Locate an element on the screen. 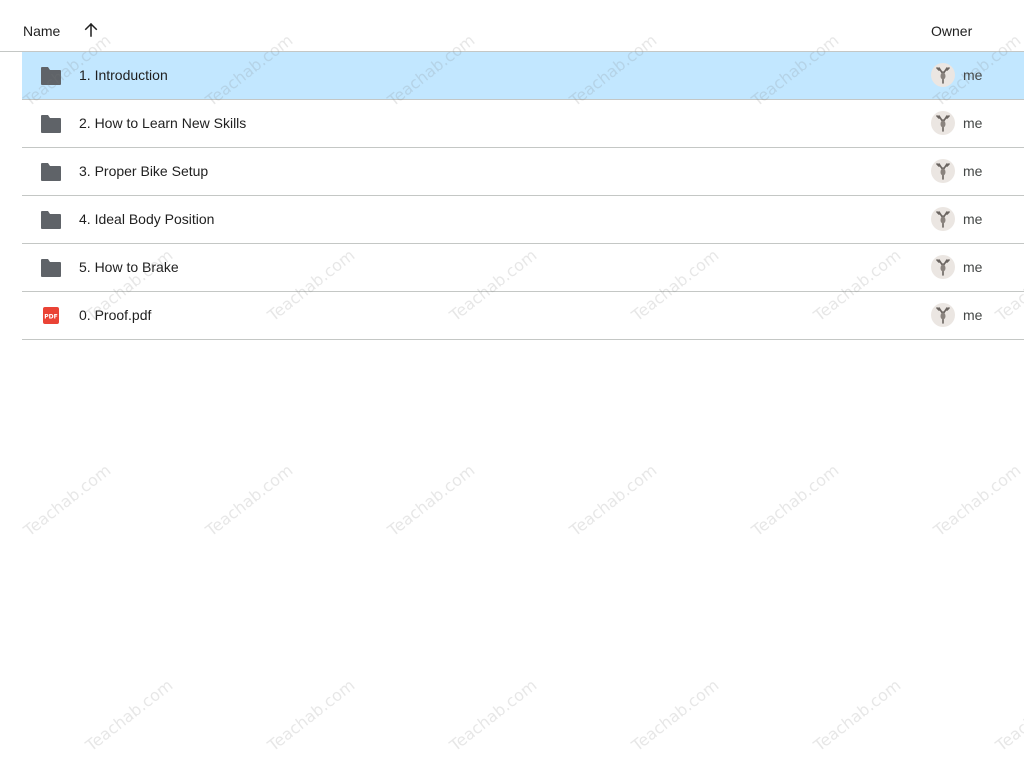 This screenshot has width=1024, height=768. file-row: 4. Ideal Body Position me is located at coordinates (523, 220).